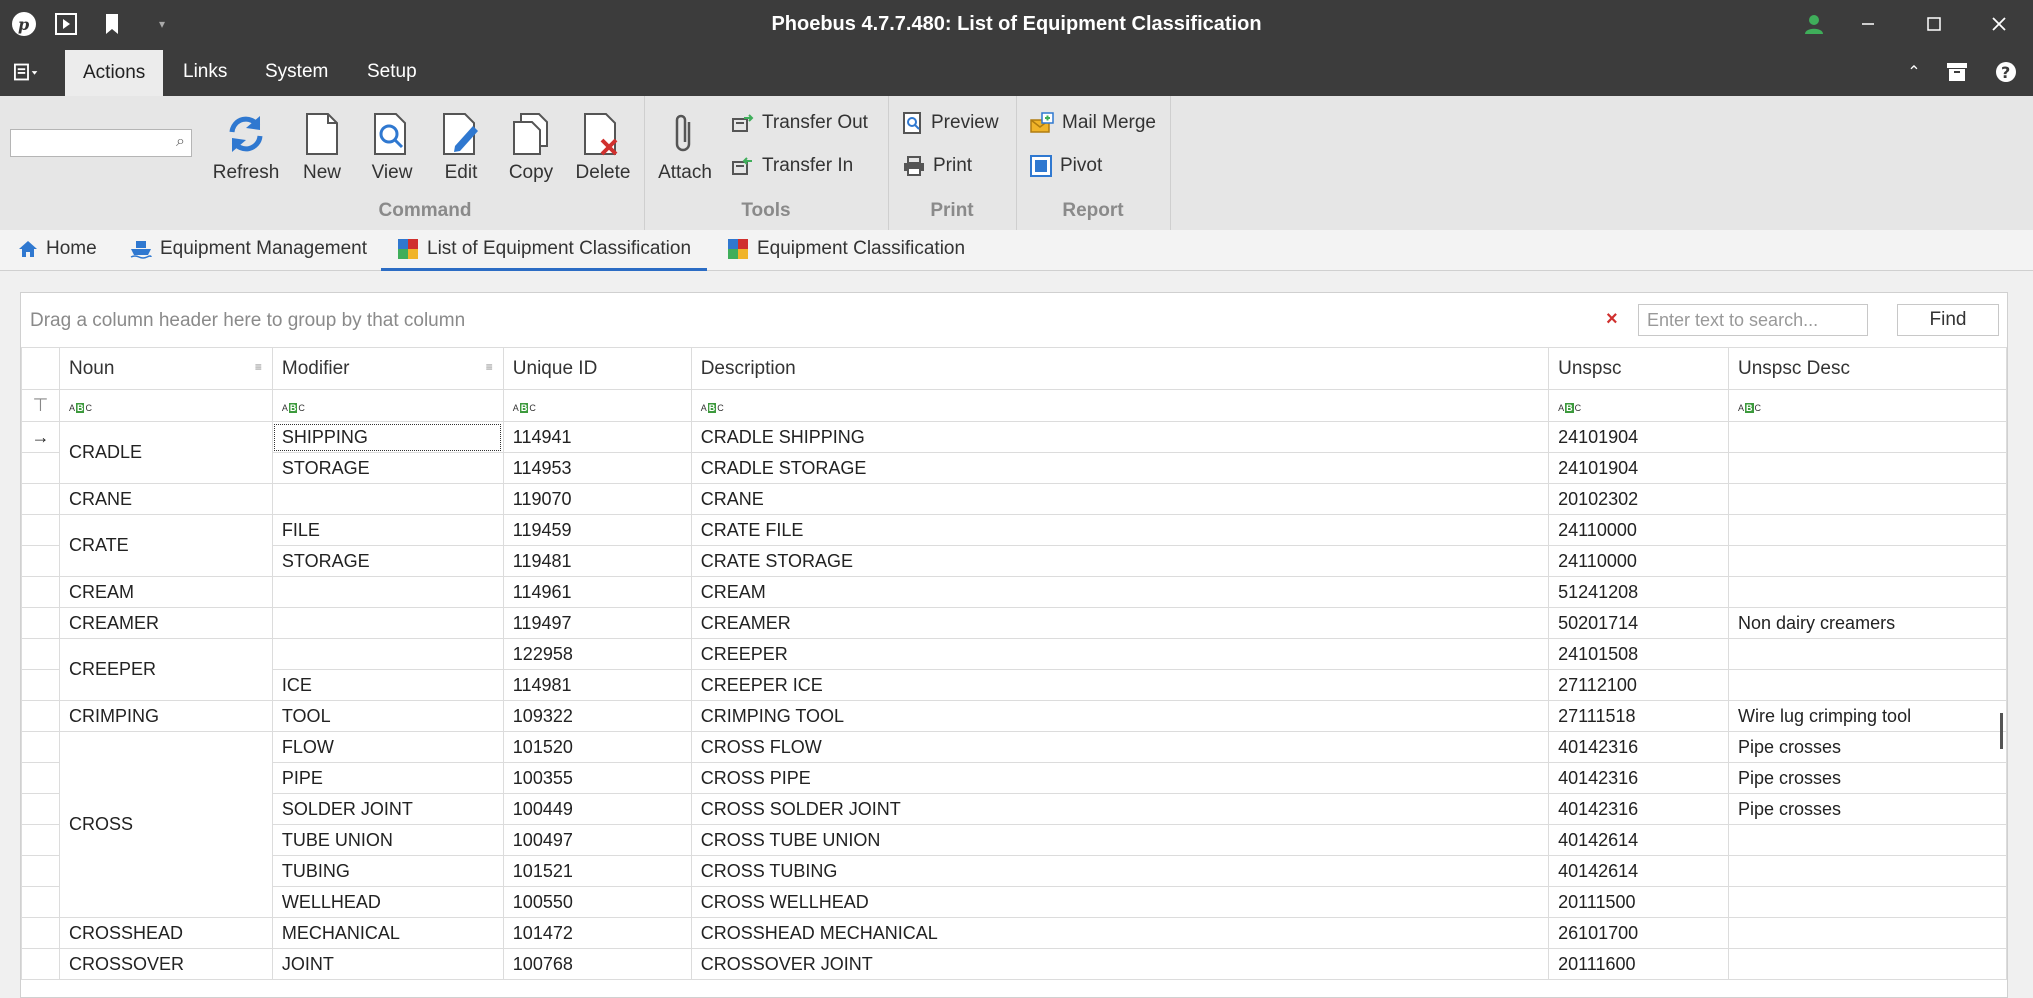 The width and height of the screenshot is (2033, 998). Describe the element at coordinates (597, 716) in the screenshot. I see `cell-unique-id: 109322` at that location.